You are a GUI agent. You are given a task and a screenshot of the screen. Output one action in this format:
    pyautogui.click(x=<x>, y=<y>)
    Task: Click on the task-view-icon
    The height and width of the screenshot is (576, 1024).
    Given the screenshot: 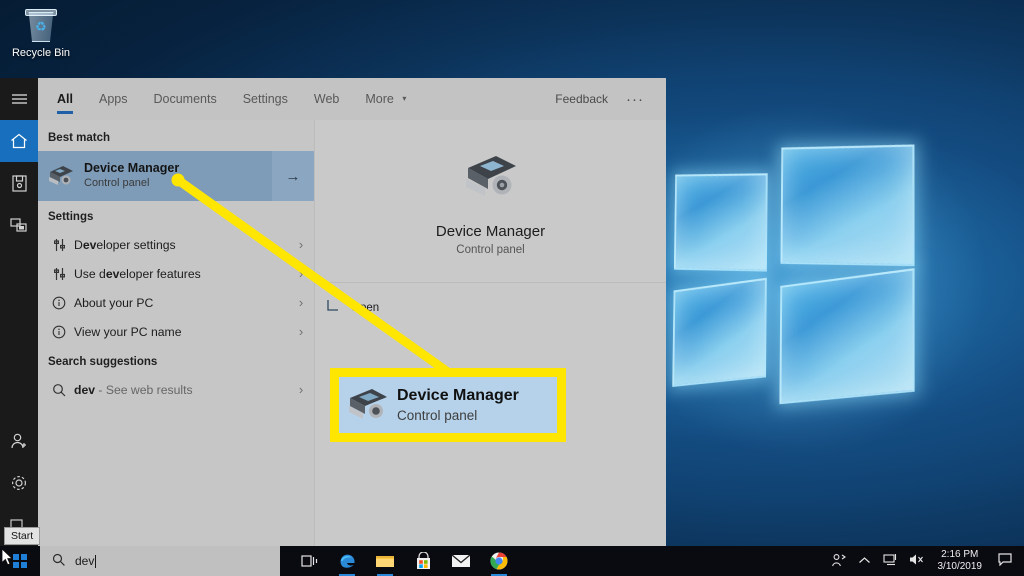 What is the action you would take?
    pyautogui.click(x=308, y=560)
    